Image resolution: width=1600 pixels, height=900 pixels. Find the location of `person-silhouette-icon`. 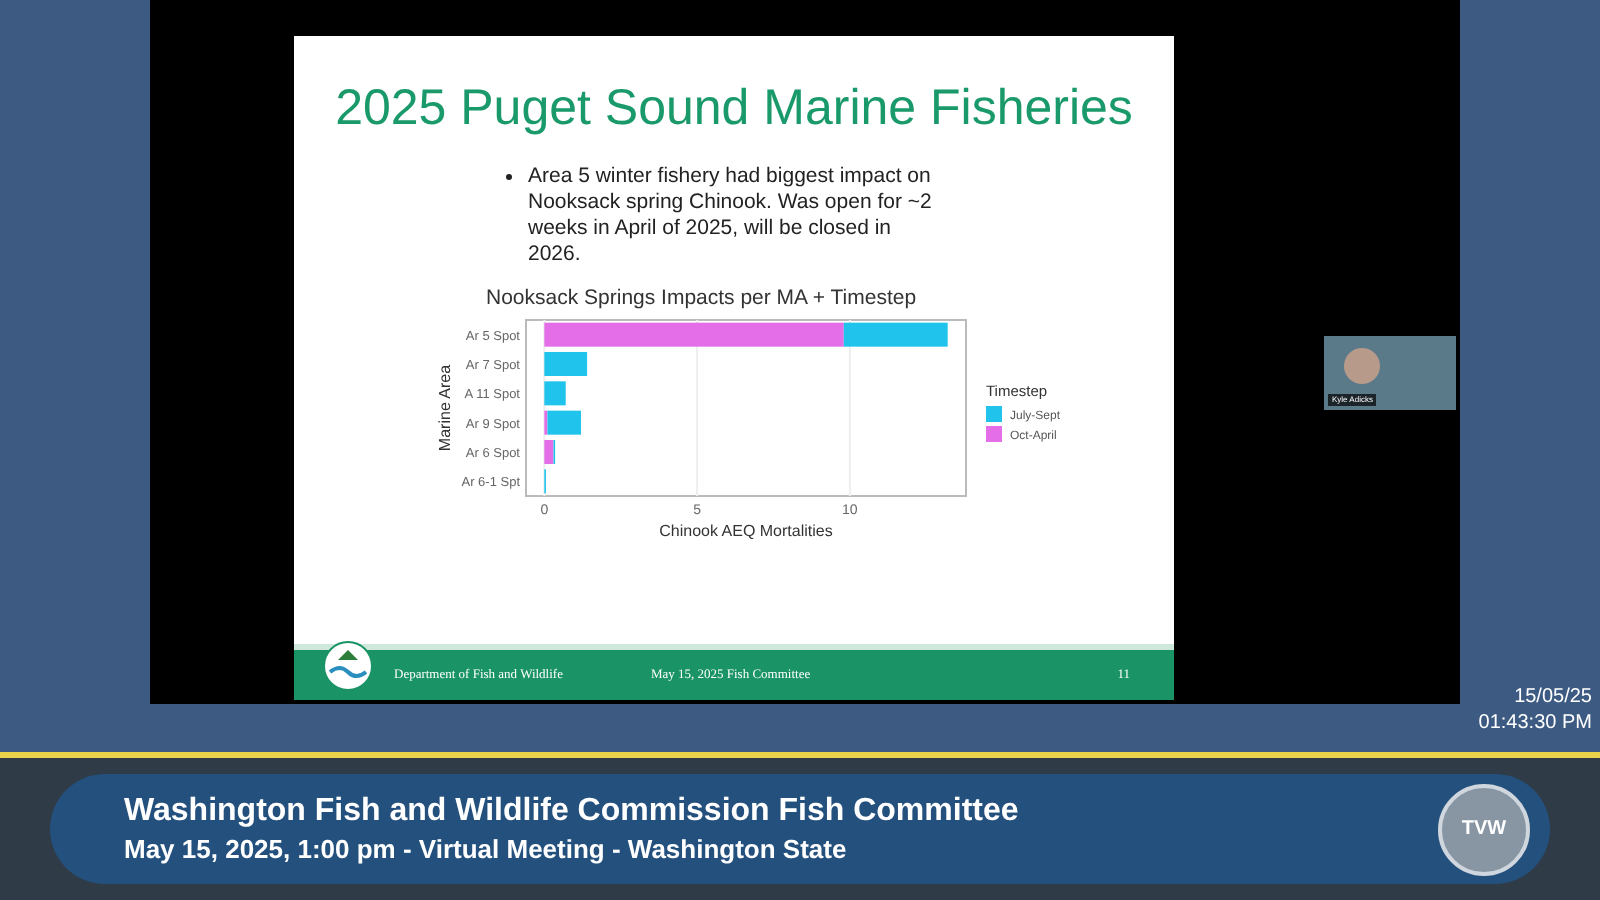

person-silhouette-icon is located at coordinates (1362, 366).